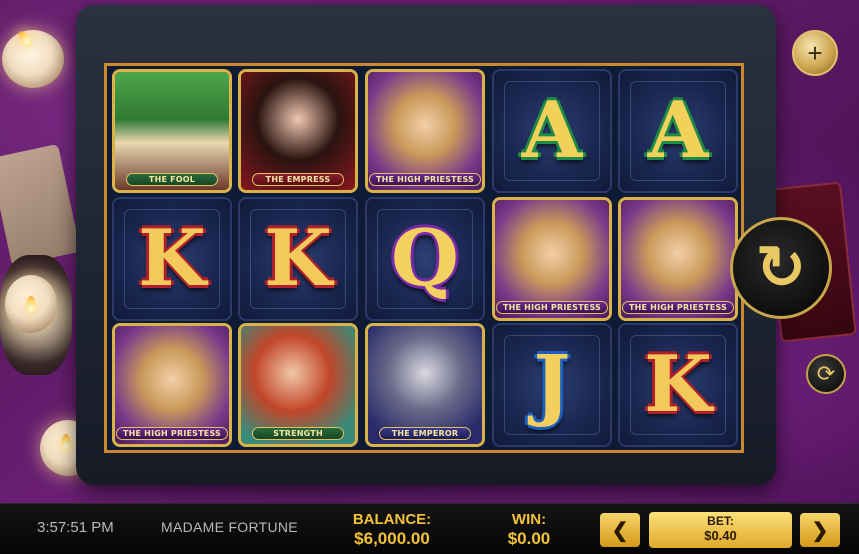 This screenshot has width=859, height=554. What do you see at coordinates (298, 433) in the screenshot?
I see `tarot-card-label: STRENGTH` at bounding box center [298, 433].